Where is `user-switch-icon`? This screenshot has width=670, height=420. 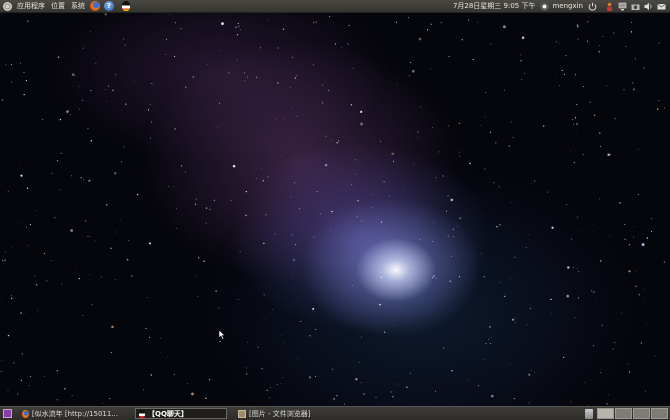
user-switch-icon is located at coordinates (544, 6).